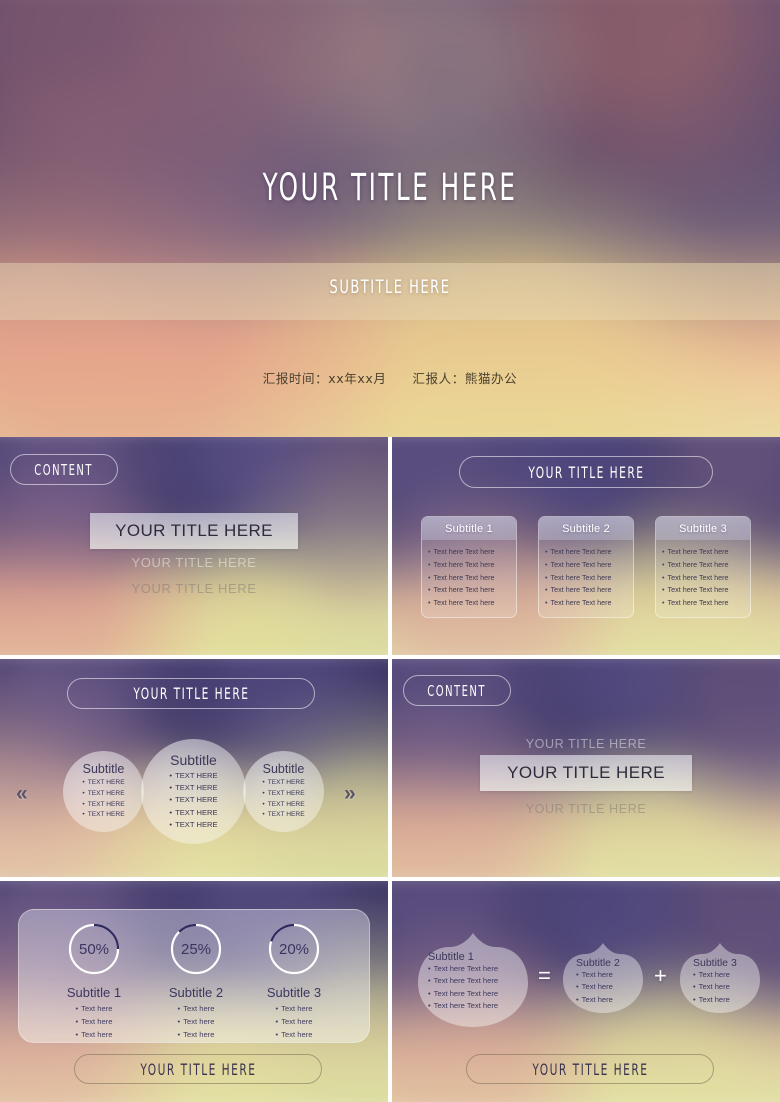 This screenshot has height=1102, width=780. I want to click on slide-percentage-donuts: 50% 25% 20% Subtitle 1 Text here, so click(194, 991).